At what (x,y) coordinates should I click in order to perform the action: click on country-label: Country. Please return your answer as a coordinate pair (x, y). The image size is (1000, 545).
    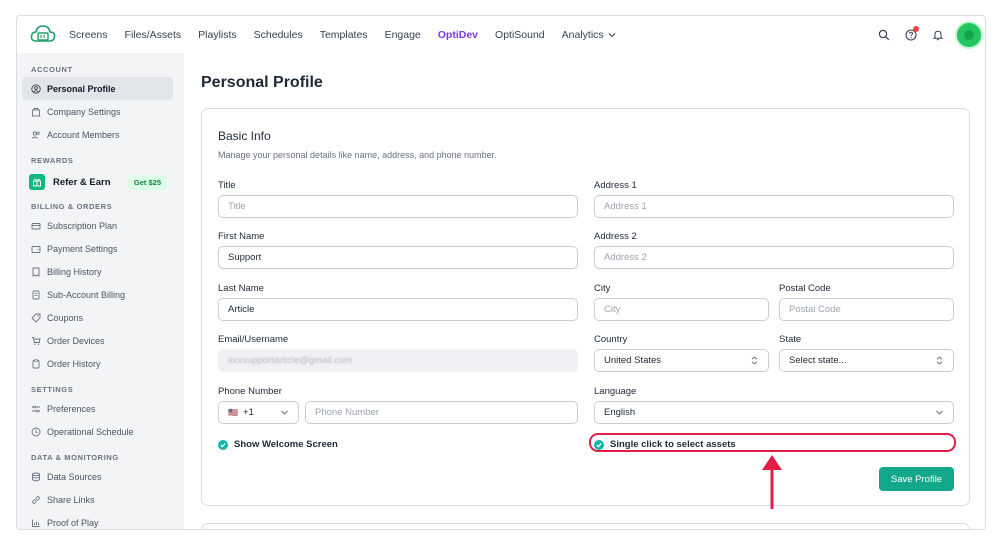
    Looking at the image, I should click on (611, 339).